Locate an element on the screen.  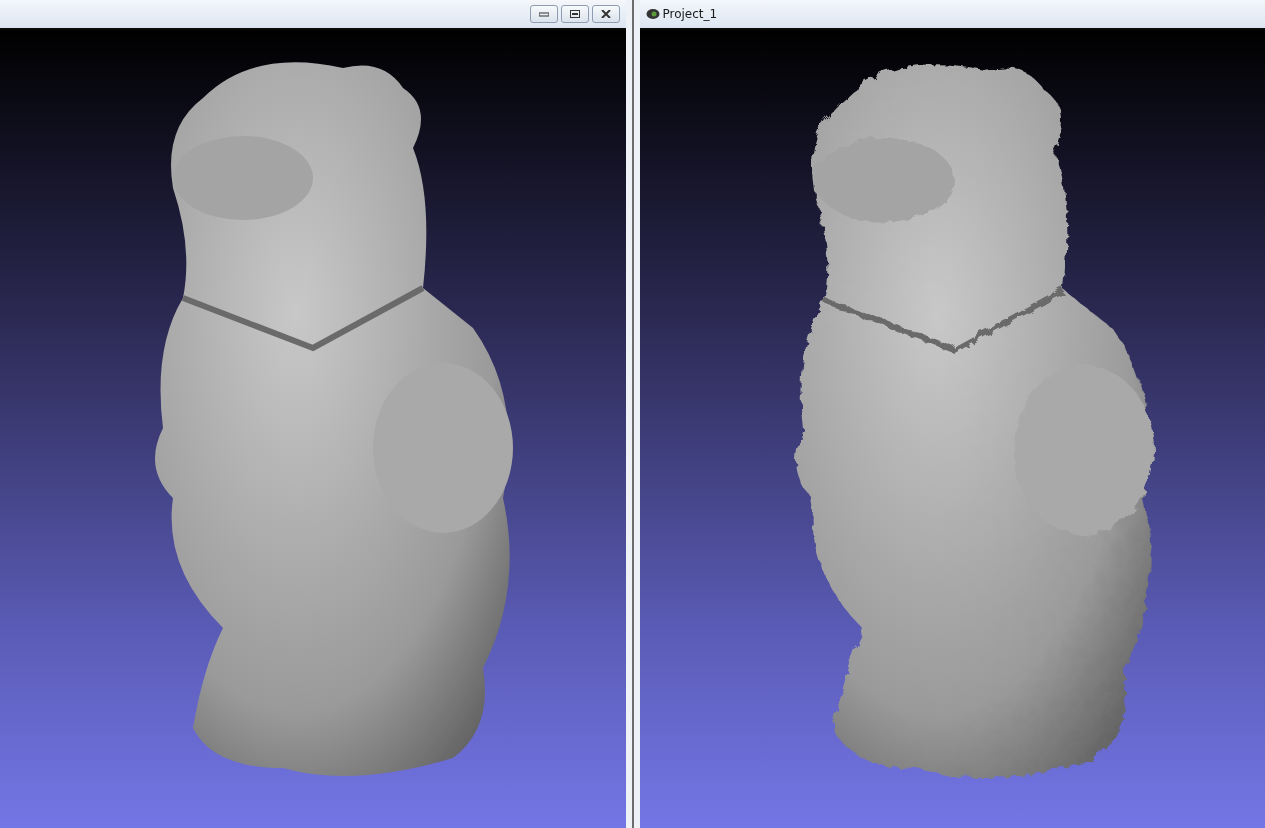
eye-icon is located at coordinates (652, 14).